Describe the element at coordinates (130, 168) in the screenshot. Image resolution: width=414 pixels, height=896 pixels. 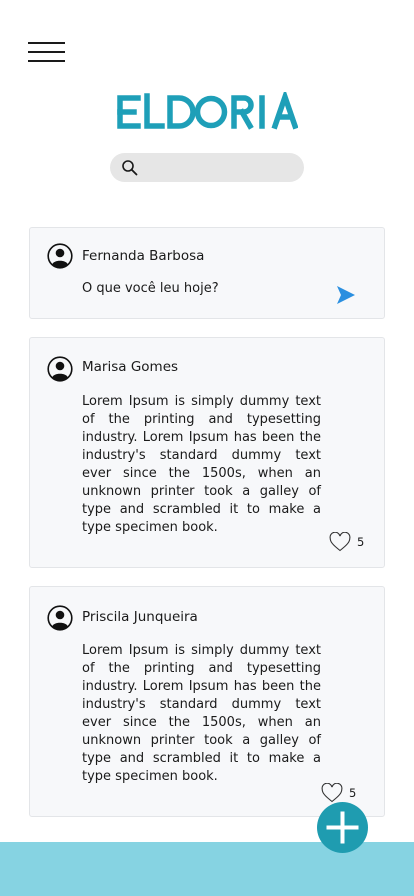
I see `search-icon` at that location.